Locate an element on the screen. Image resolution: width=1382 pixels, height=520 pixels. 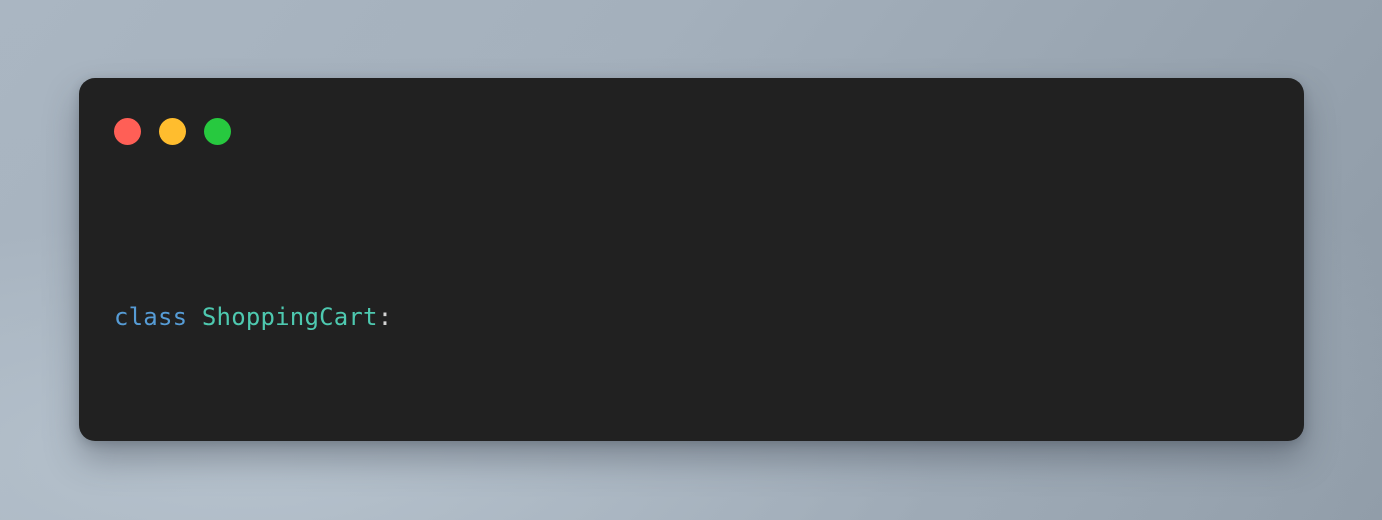
traffic-light-minimize-icon is located at coordinates (172, 131).